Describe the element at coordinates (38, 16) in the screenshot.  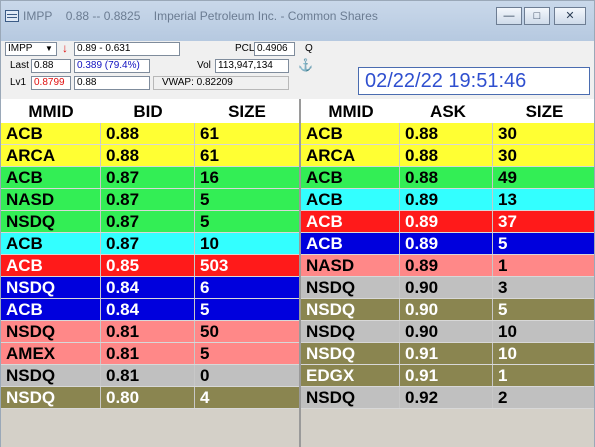
I see `title-symbol: IMPP` at that location.